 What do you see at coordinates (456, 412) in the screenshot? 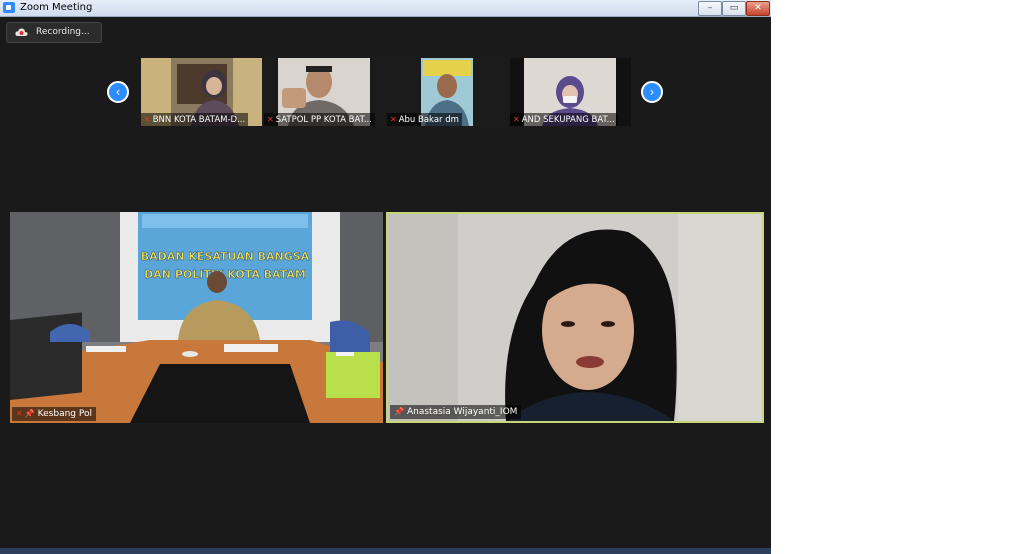
I see `participant-name-label: 📌 Anastasia Wijayanti_IOM` at bounding box center [456, 412].